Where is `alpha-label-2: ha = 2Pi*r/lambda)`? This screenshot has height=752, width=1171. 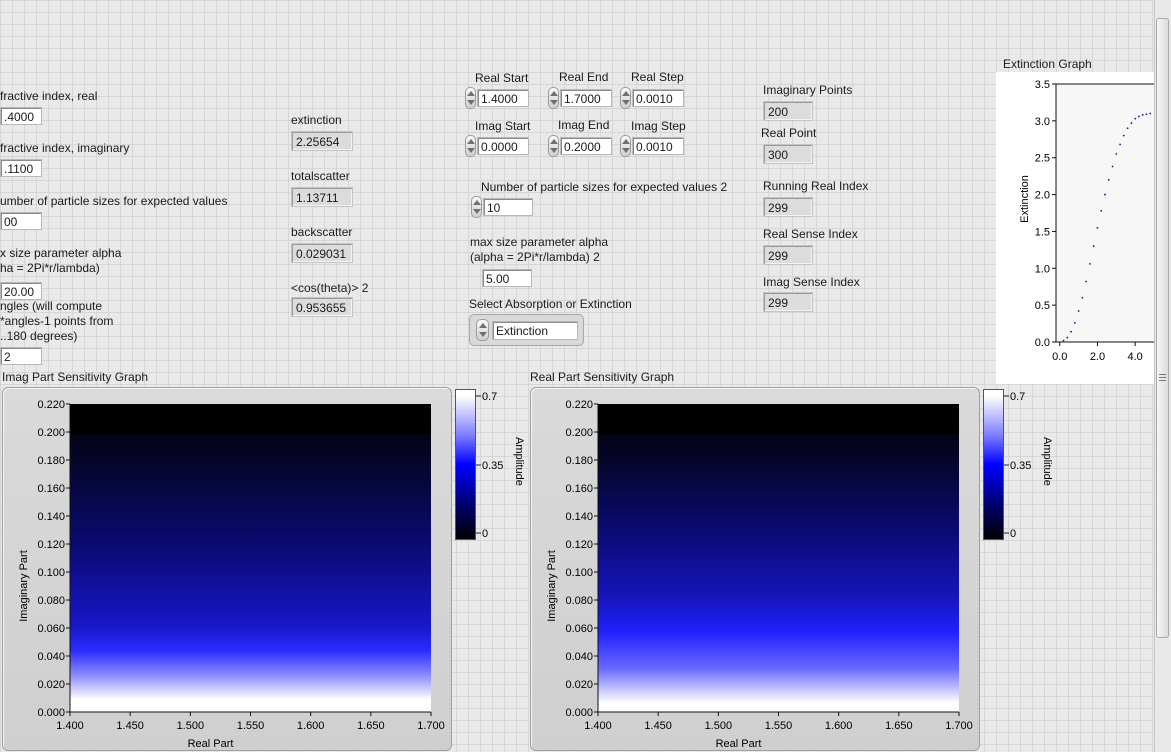 alpha-label-2: ha = 2Pi*r/lambda) is located at coordinates (50, 268).